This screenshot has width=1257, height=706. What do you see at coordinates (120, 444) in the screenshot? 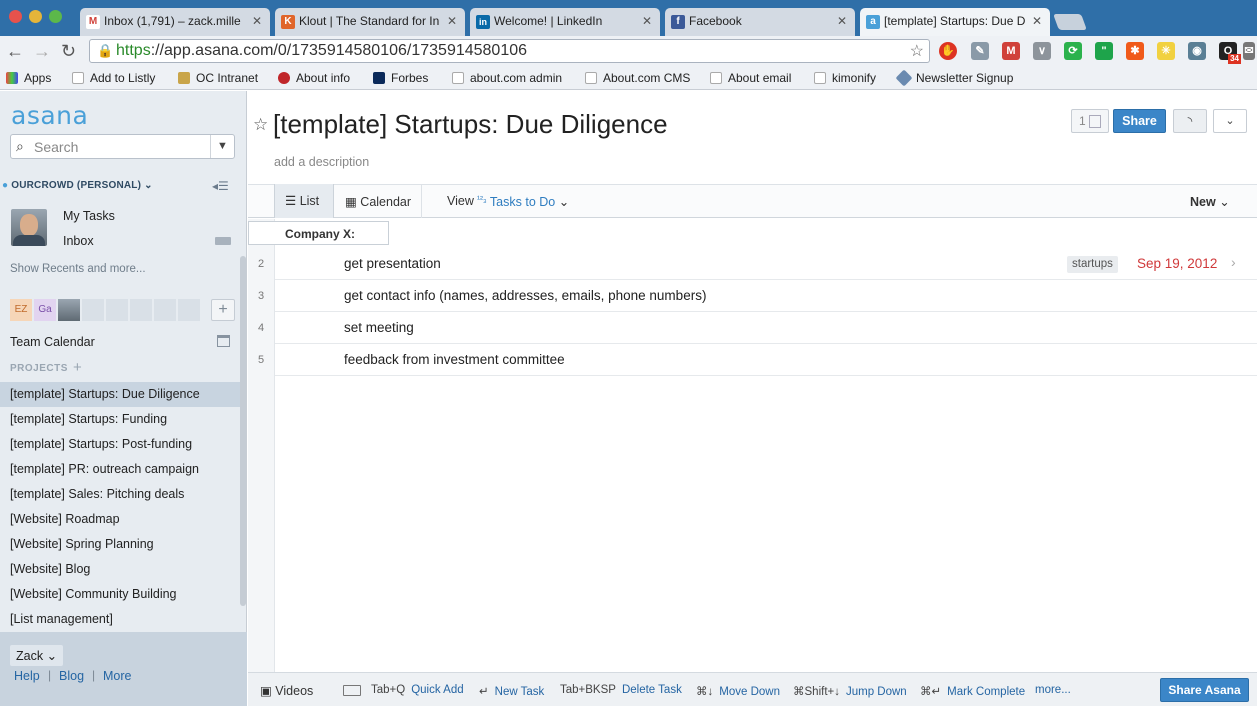
I see `project-item: [template] Startups: Post-funding` at bounding box center [120, 444].